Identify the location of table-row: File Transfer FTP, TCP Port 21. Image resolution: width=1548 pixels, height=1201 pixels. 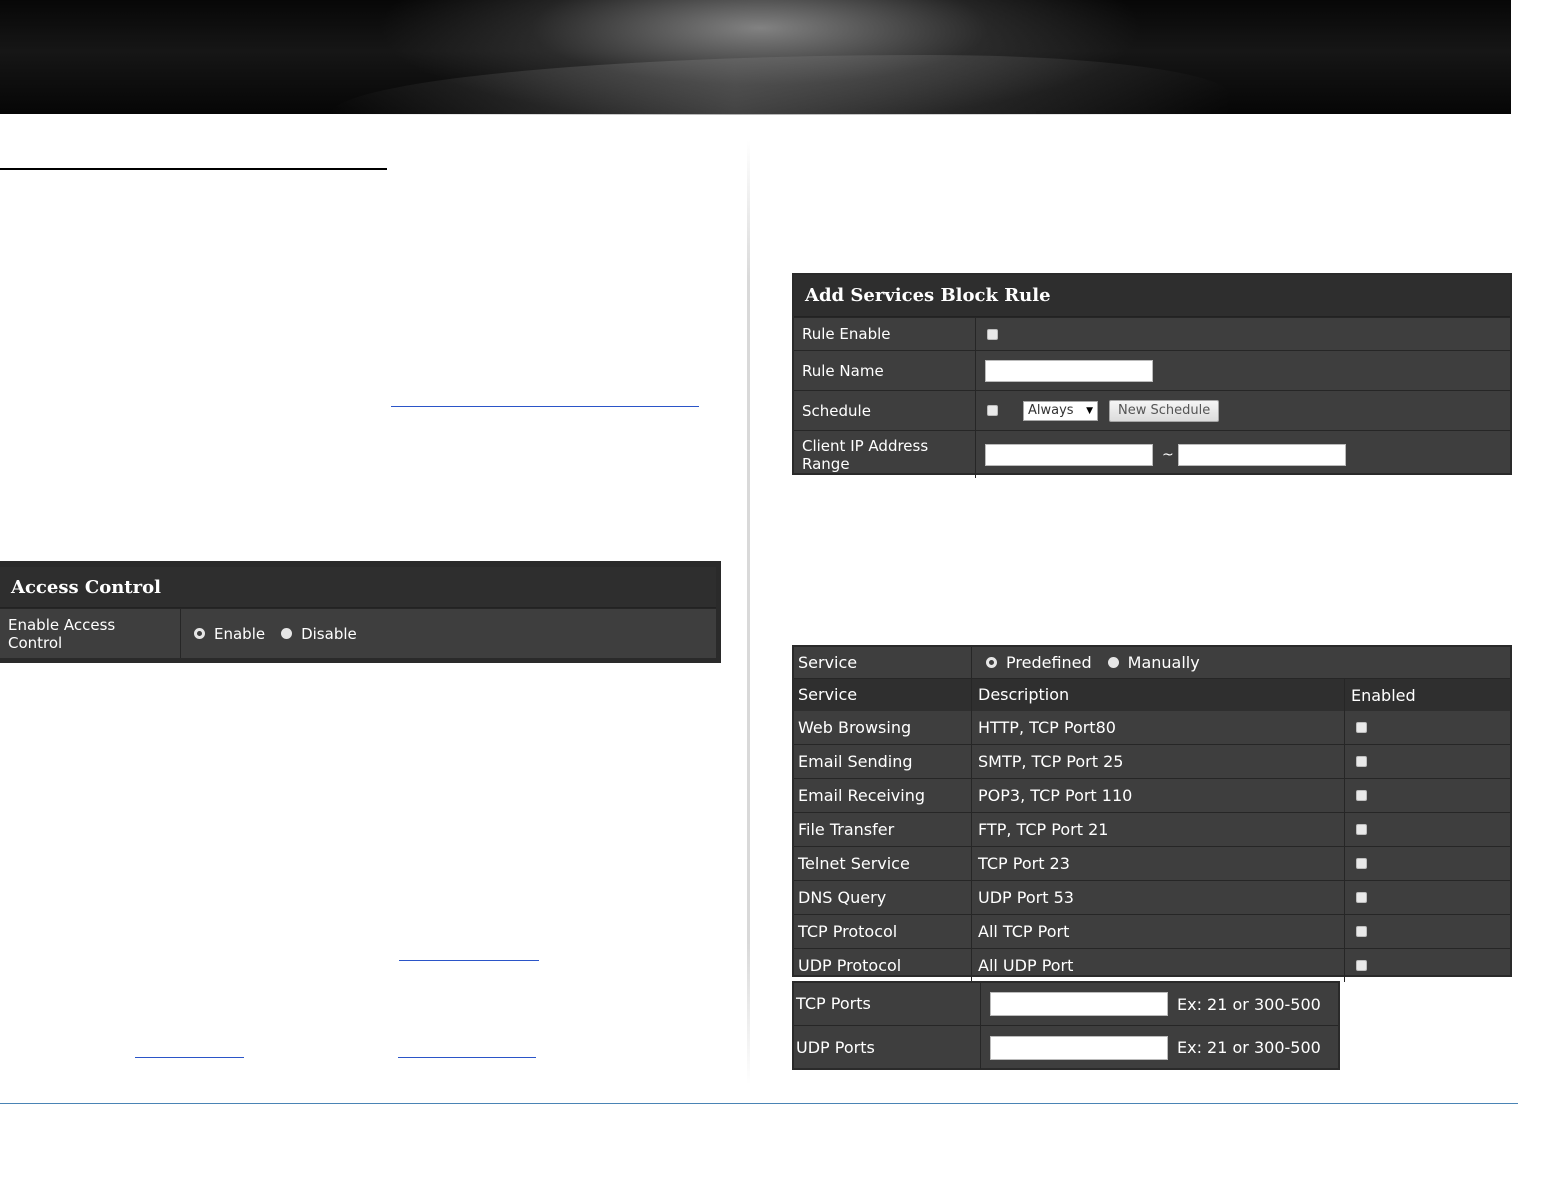
(1152, 829).